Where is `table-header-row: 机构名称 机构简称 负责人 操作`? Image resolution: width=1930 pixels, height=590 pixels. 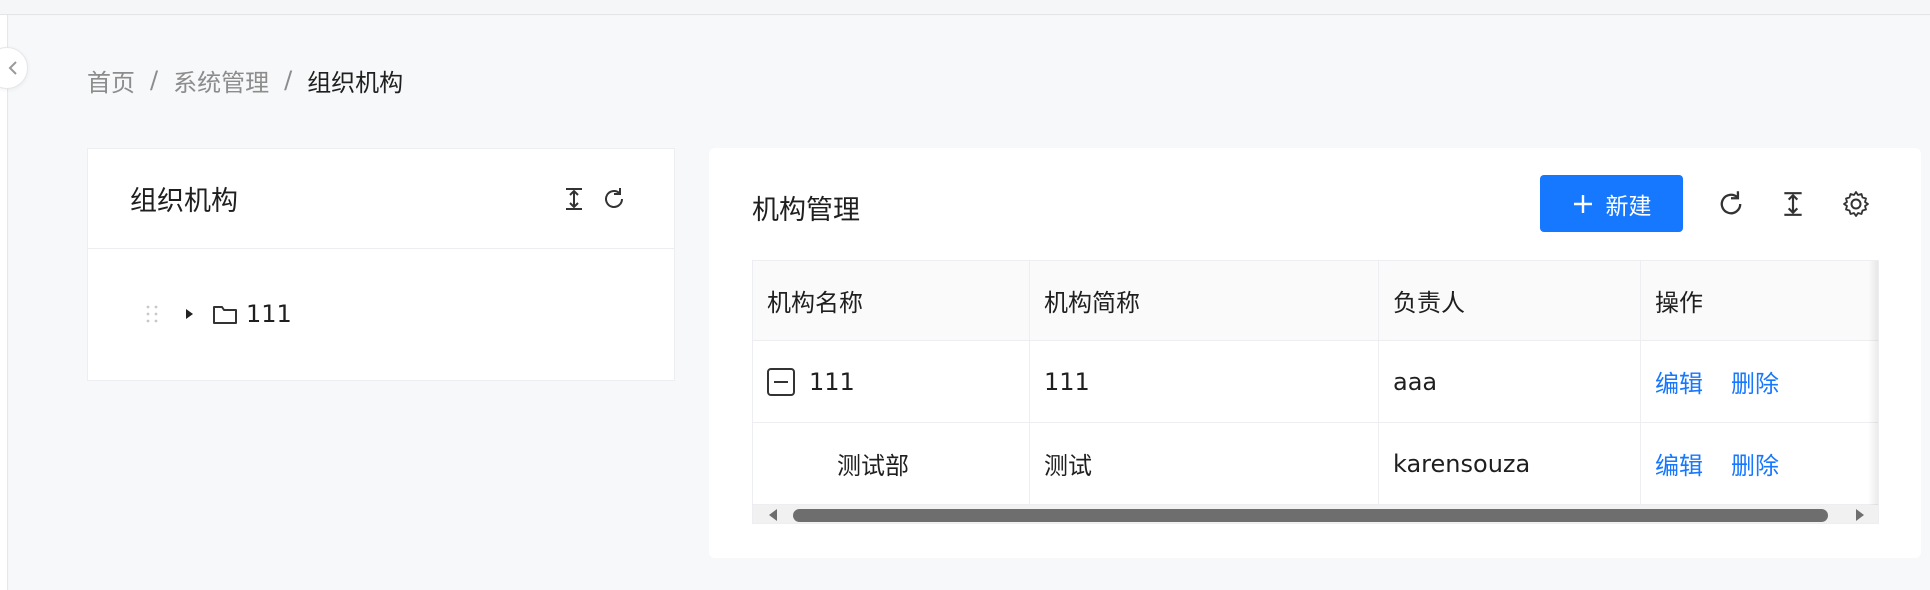 table-header-row: 机构名称 机构简称 负责人 操作 is located at coordinates (1315, 301).